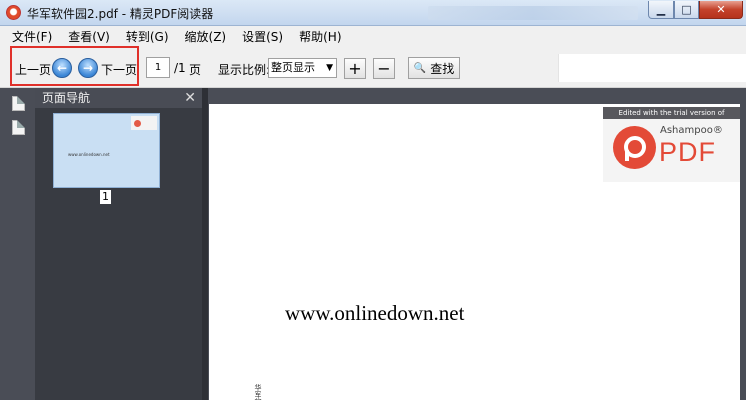 Image resolution: width=746 pixels, height=400 pixels. I want to click on thumbnail-text: www.onlinedown.net, so click(89, 154).